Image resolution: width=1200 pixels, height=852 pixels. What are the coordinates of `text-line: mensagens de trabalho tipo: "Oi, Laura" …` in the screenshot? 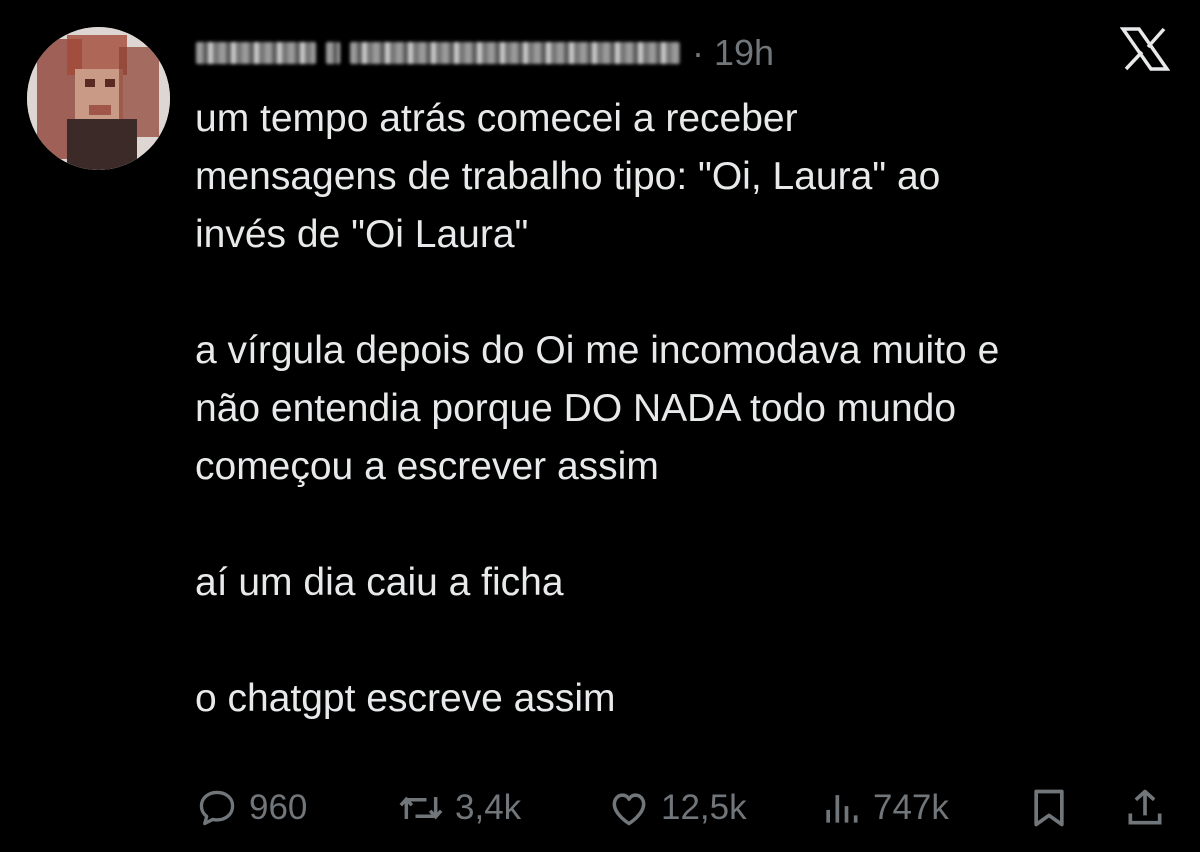 It's located at (568, 176).